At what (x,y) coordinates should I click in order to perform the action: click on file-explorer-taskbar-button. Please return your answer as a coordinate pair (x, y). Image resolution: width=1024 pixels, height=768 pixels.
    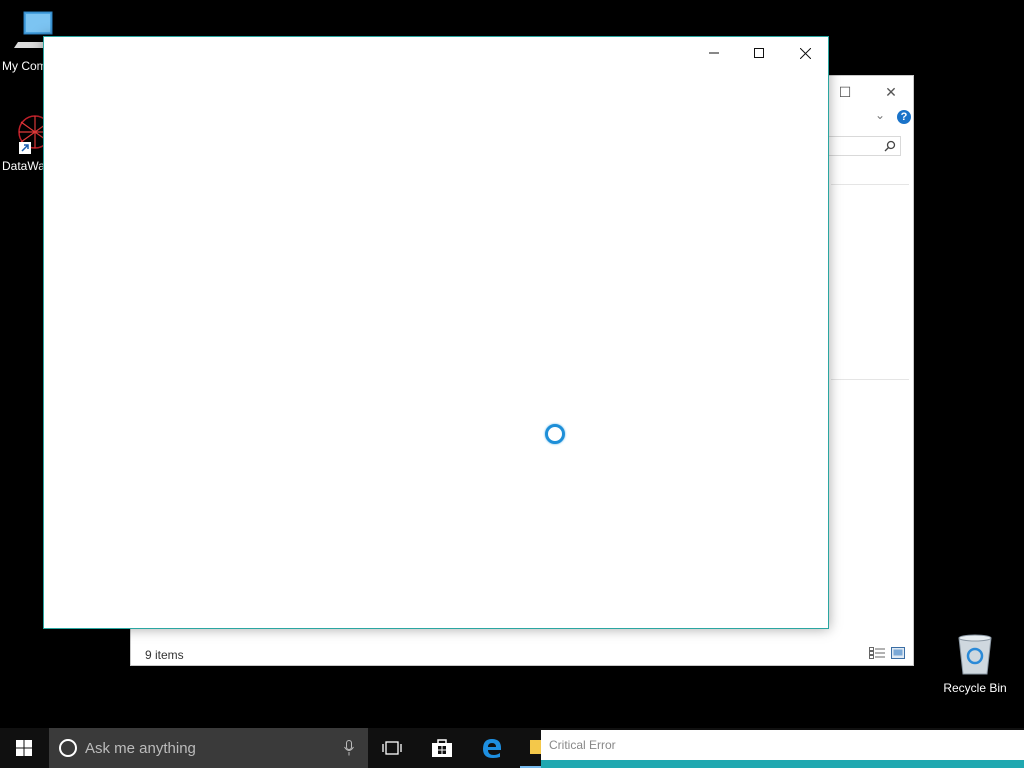
    Looking at the image, I should click on (531, 748).